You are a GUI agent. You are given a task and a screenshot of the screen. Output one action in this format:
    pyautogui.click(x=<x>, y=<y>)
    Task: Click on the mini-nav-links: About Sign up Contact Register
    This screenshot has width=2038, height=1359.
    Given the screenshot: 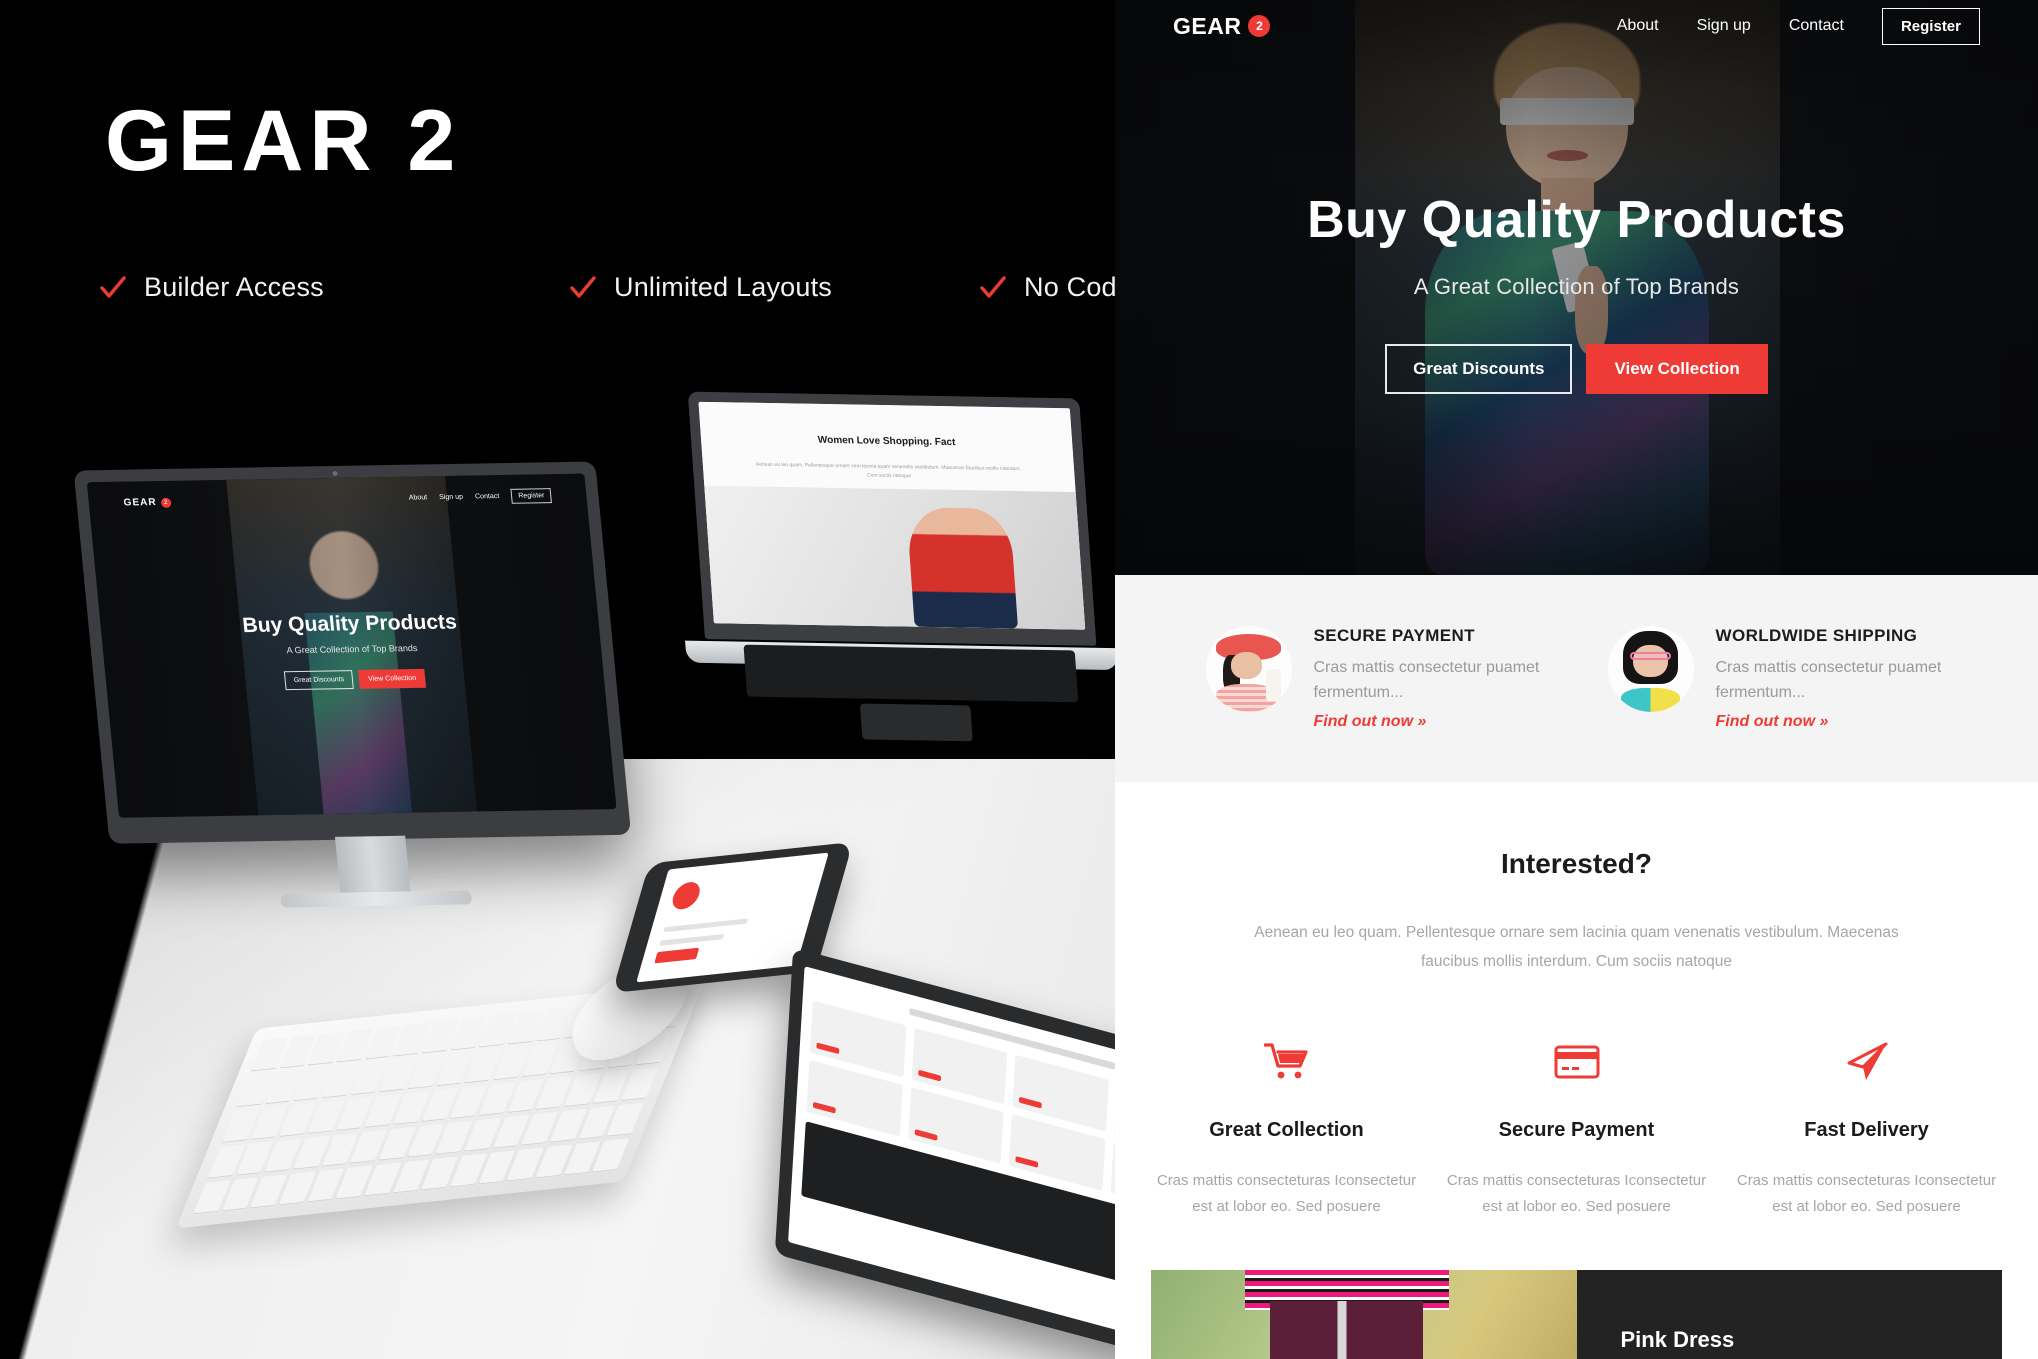 What is the action you would take?
    pyautogui.click(x=480, y=497)
    